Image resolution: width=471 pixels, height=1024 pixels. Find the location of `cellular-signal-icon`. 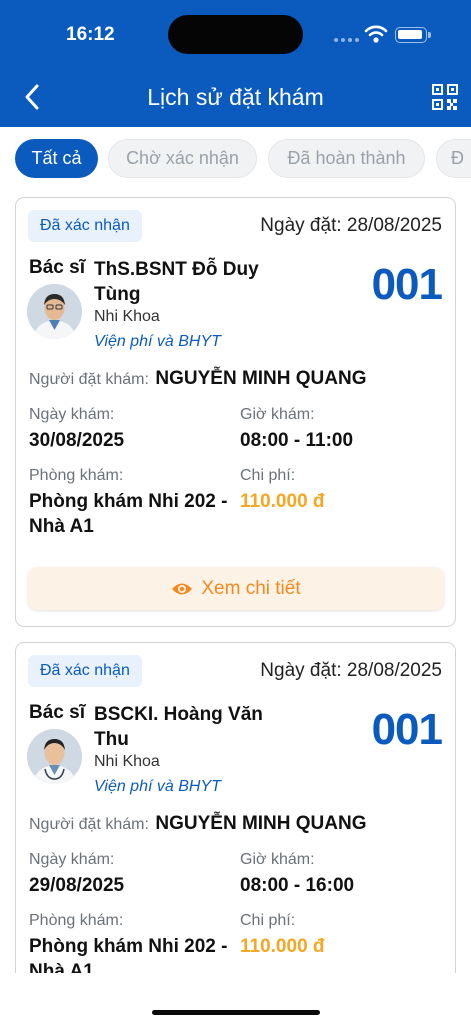

cellular-signal-icon is located at coordinates (346, 40).